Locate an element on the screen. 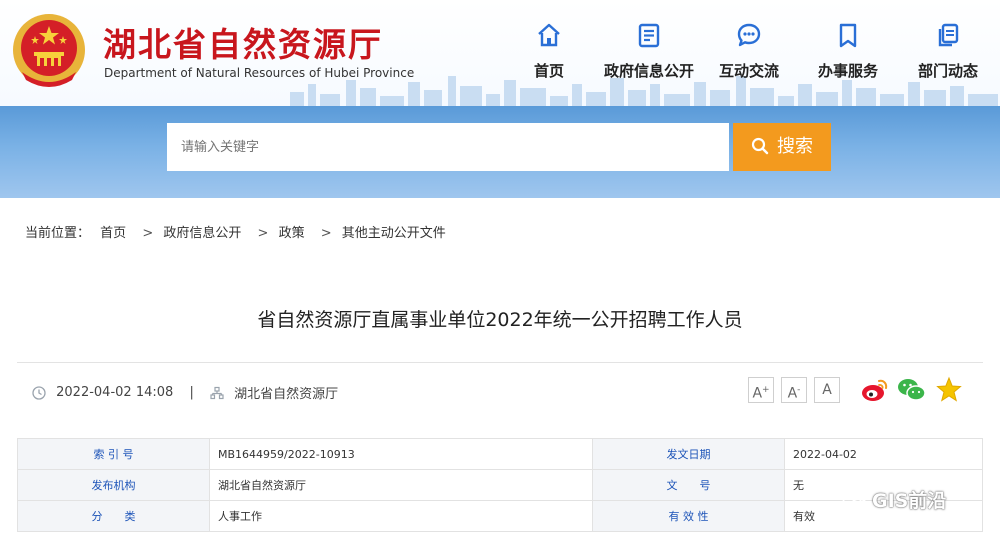 The width and height of the screenshot is (1000, 544). table-row: 分 类 人事工作 有 效 性 有效 is located at coordinates (500, 516).